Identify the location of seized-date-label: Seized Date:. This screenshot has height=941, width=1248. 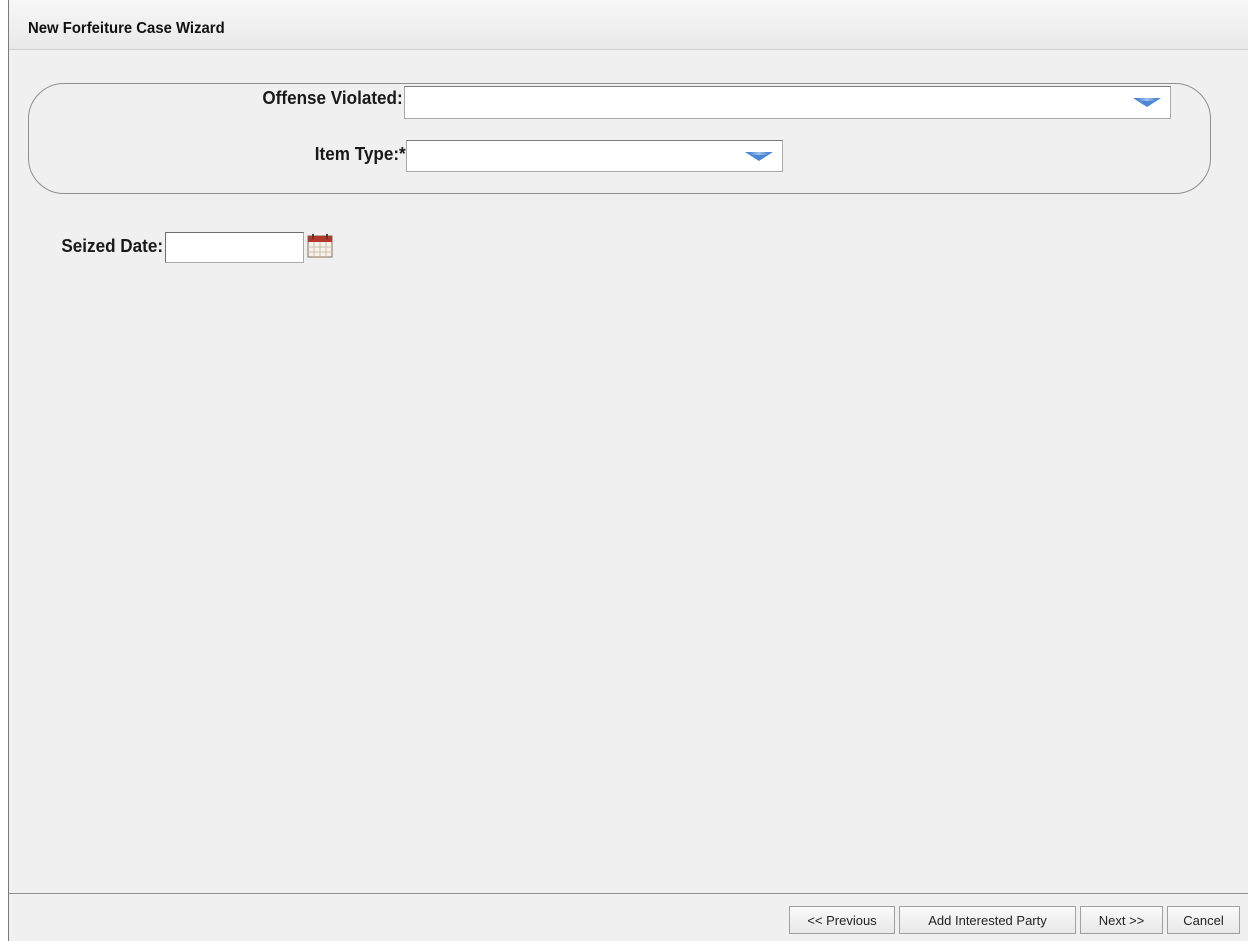
(112, 246).